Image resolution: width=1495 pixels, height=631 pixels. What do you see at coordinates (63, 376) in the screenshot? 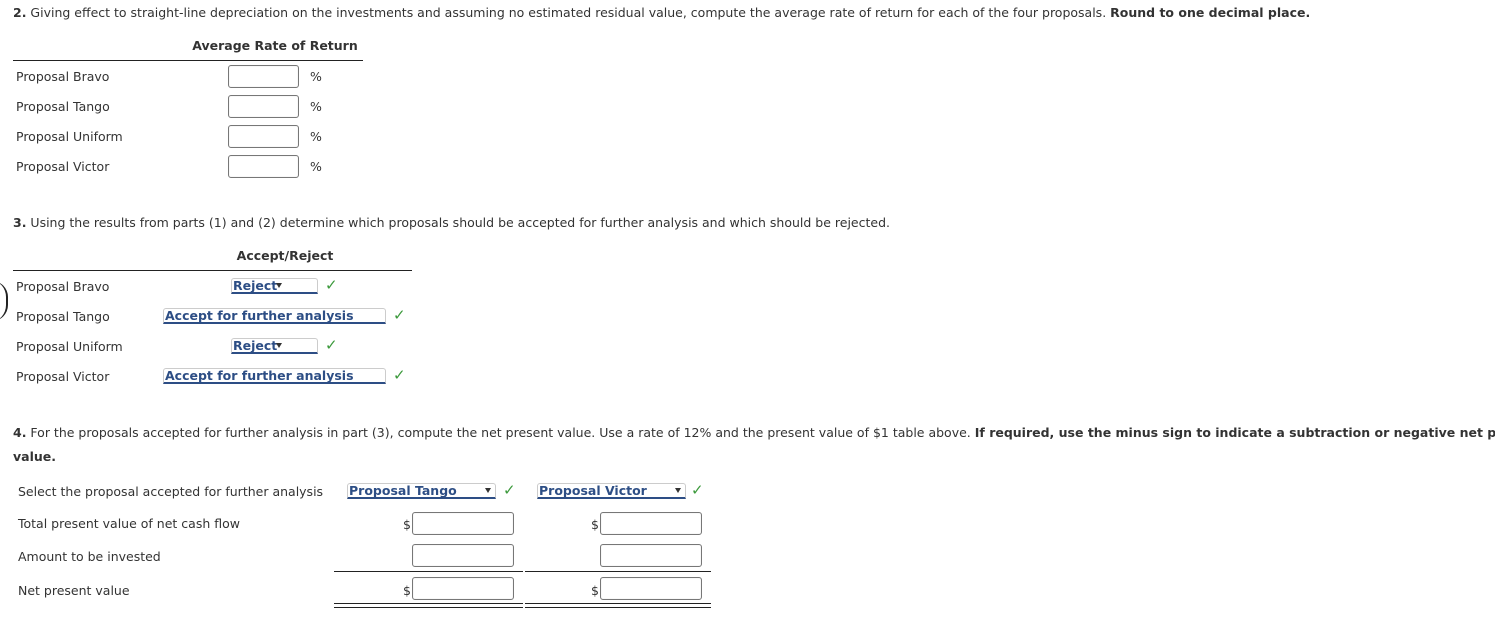
I see `q3-row-label: Proposal Victor` at bounding box center [63, 376].